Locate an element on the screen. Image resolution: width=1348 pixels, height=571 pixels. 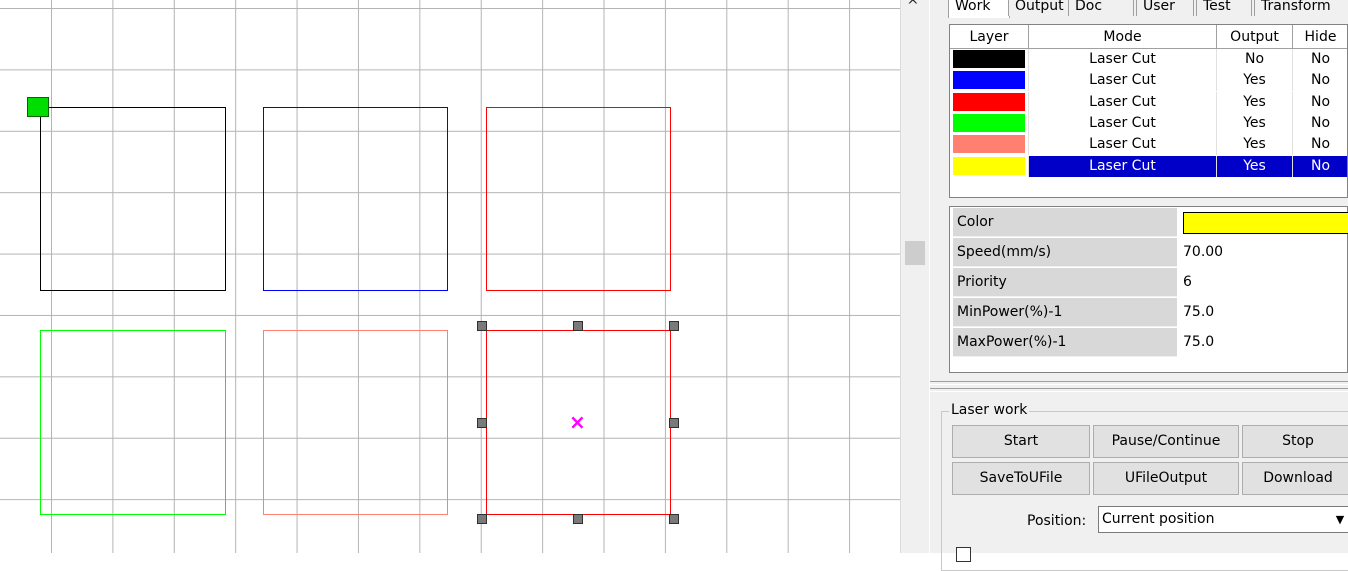
scrollbar-thumb is located at coordinates (915, 253).